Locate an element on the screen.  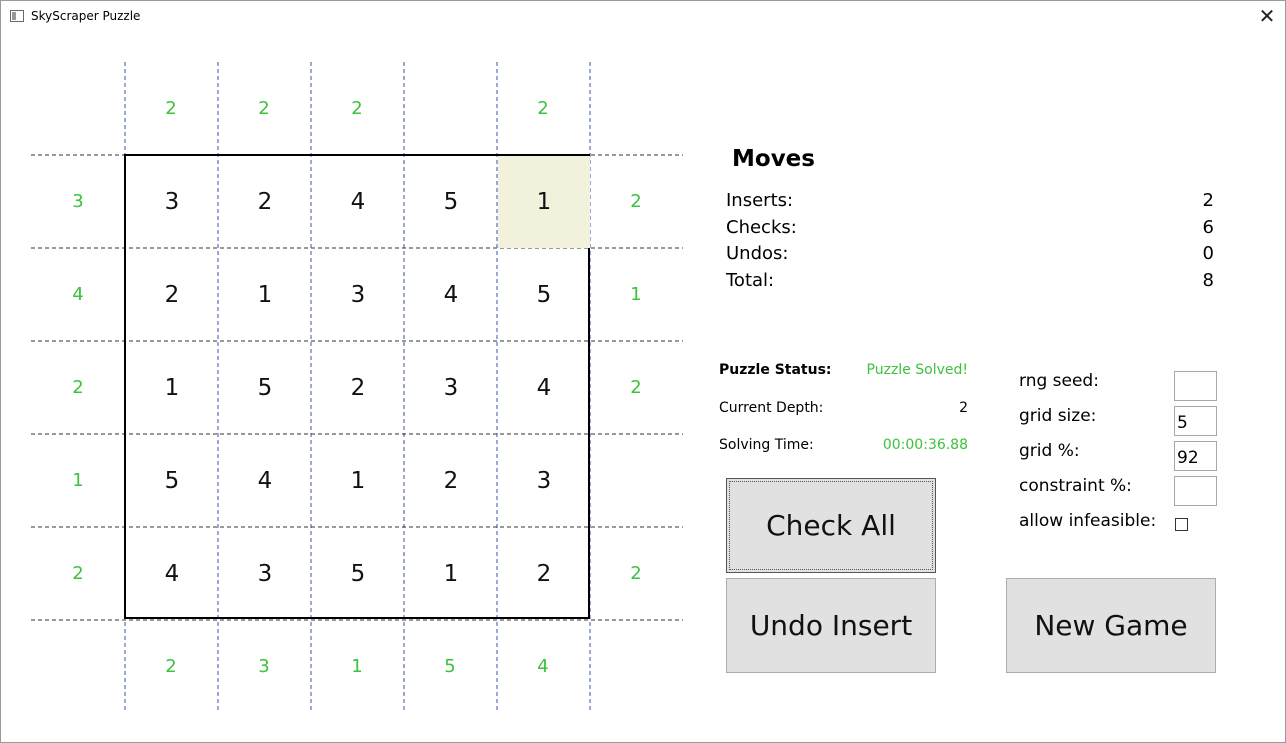
clue-bottom: 4 is located at coordinates (543, 666).